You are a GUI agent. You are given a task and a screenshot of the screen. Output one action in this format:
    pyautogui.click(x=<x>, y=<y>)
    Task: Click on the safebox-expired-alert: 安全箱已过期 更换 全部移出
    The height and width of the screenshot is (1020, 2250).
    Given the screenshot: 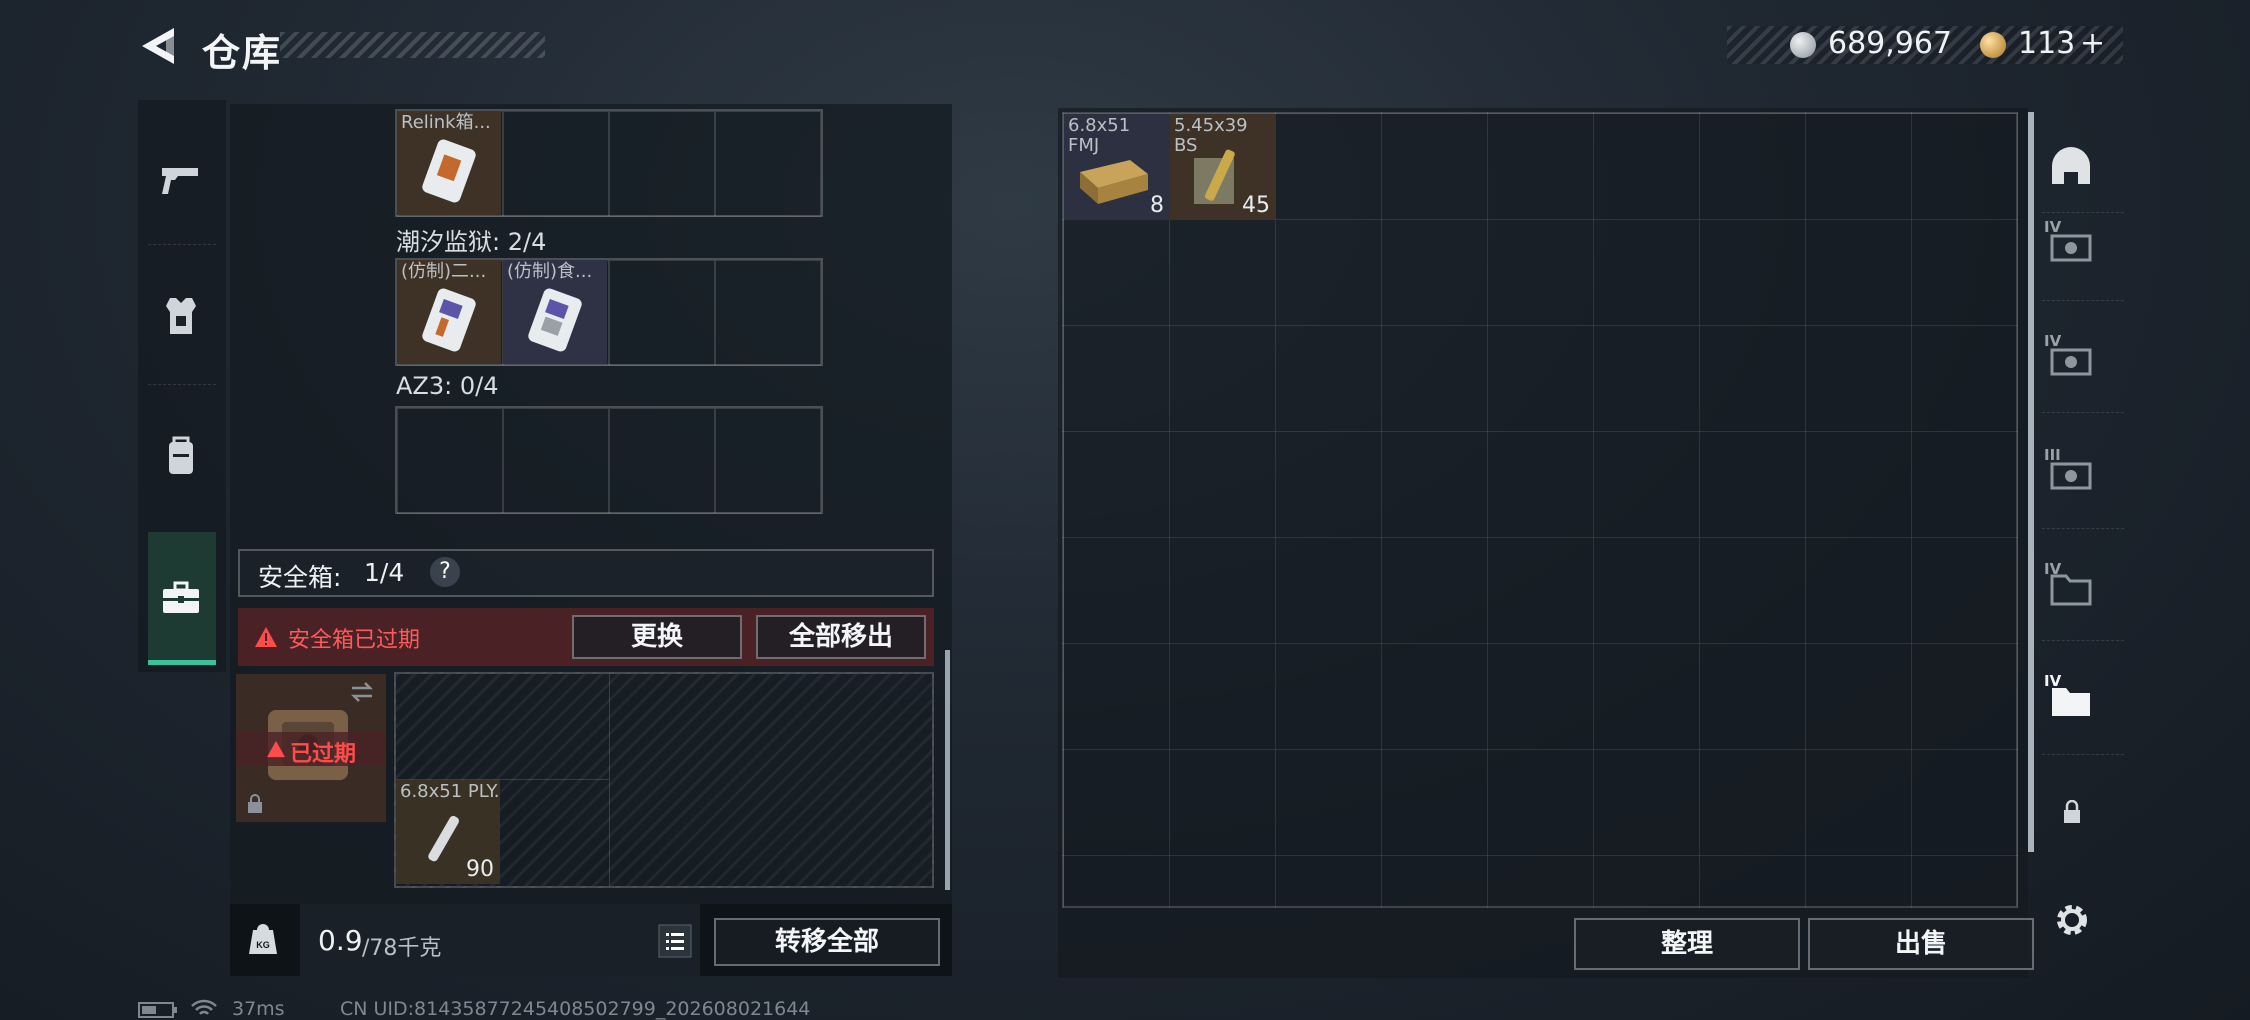 What is the action you would take?
    pyautogui.click(x=586, y=637)
    